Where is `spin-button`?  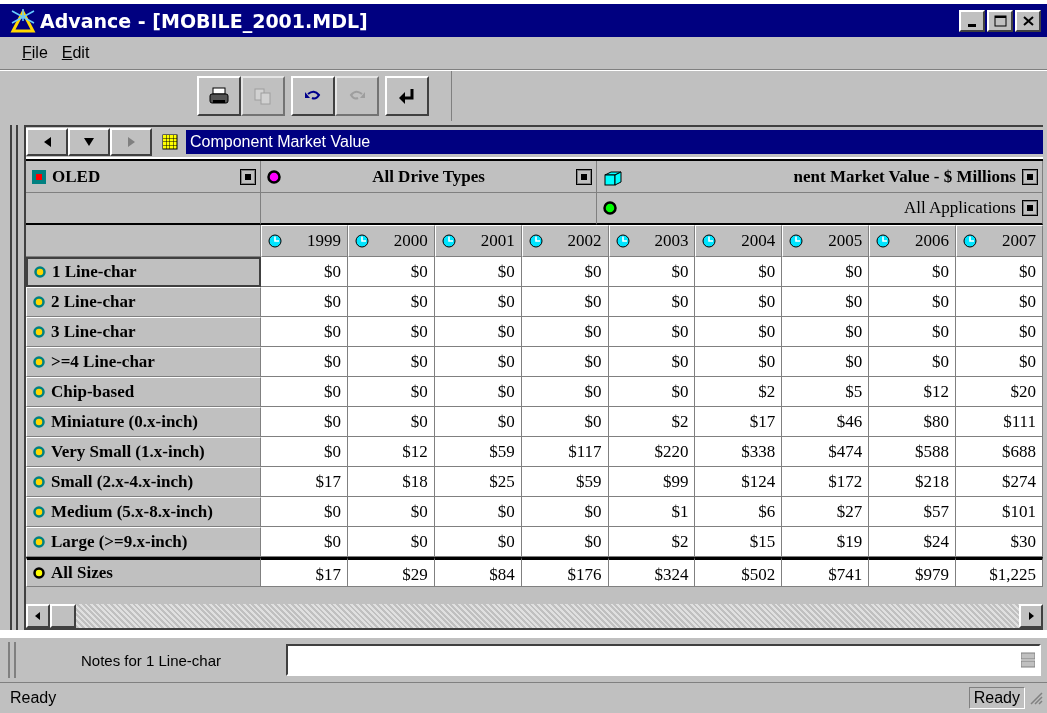 spin-button is located at coordinates (1028, 660).